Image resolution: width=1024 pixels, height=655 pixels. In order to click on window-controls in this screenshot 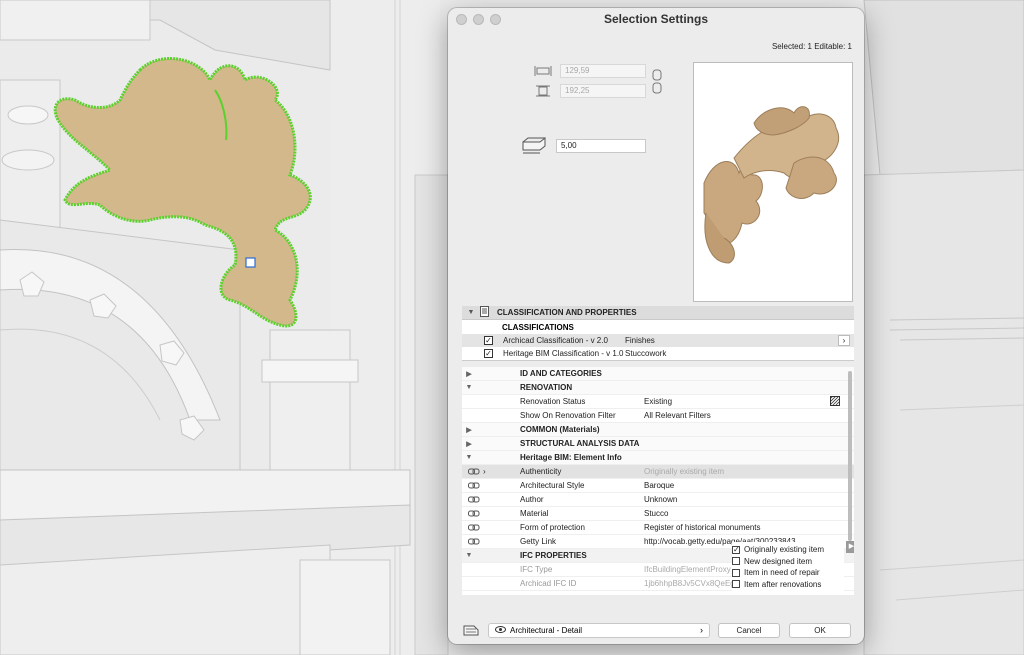, I will do `click(478, 19)`.